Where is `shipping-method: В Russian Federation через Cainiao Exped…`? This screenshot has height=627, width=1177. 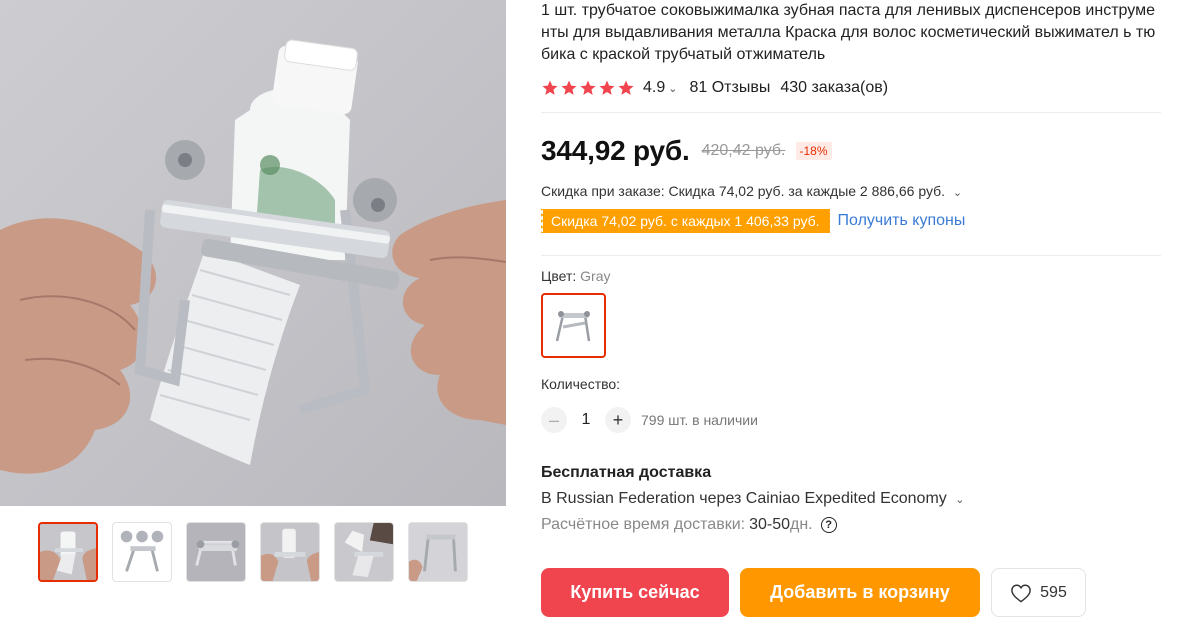 shipping-method: В Russian Federation через Cainiao Exped… is located at coordinates (851, 499).